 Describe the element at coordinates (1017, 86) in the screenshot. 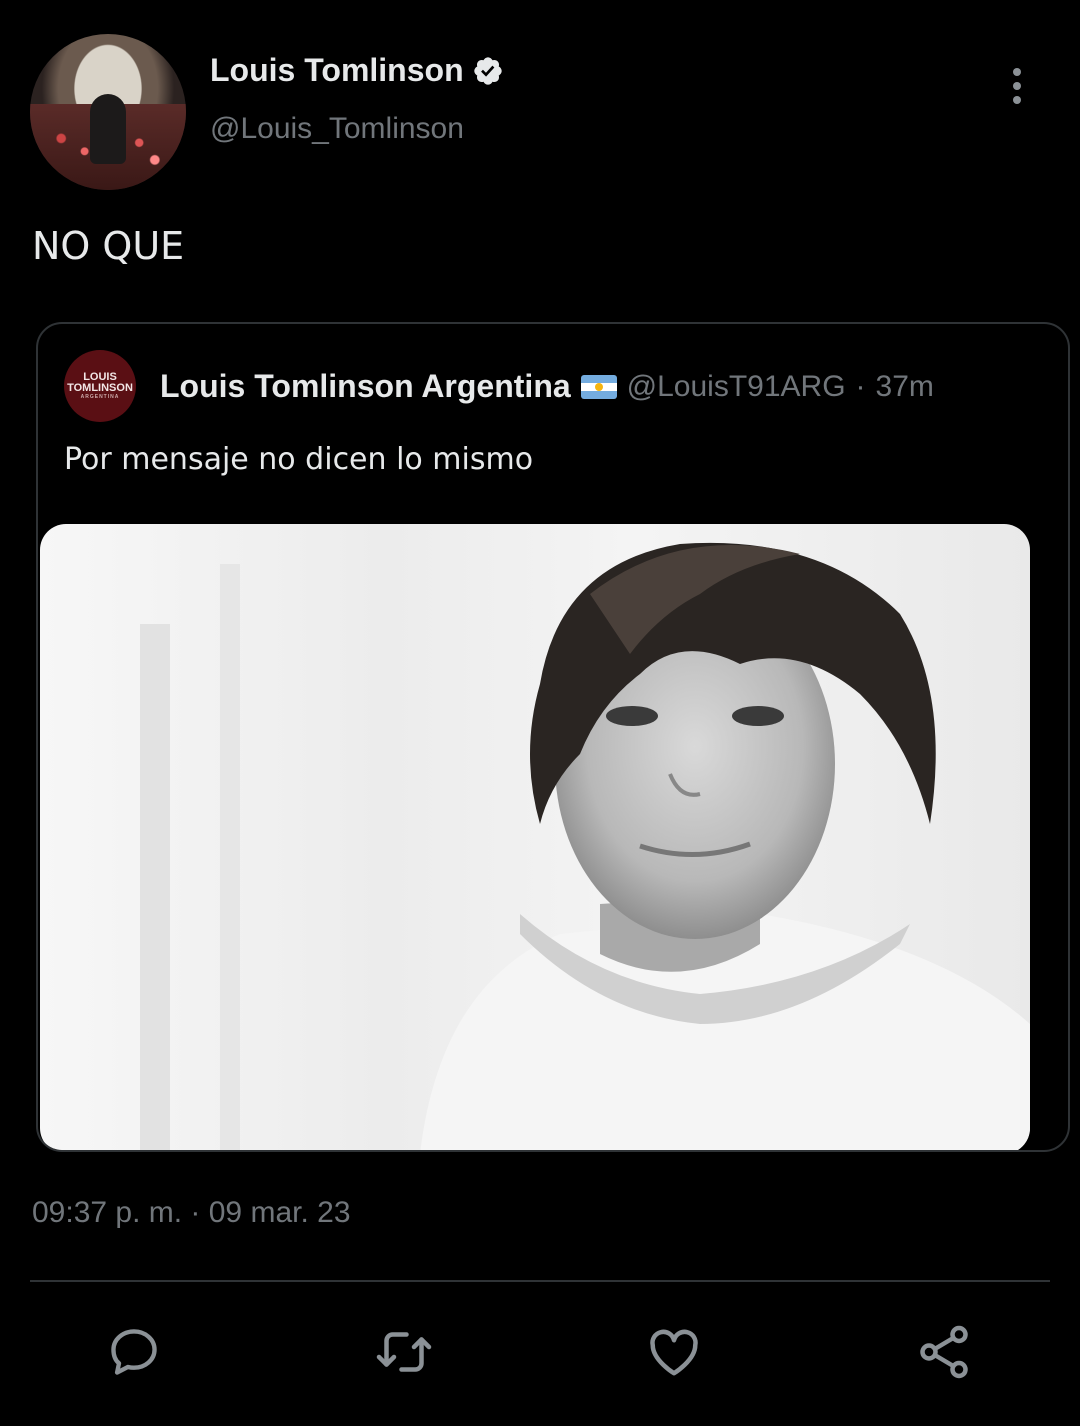

I see `more-options-icon` at that location.